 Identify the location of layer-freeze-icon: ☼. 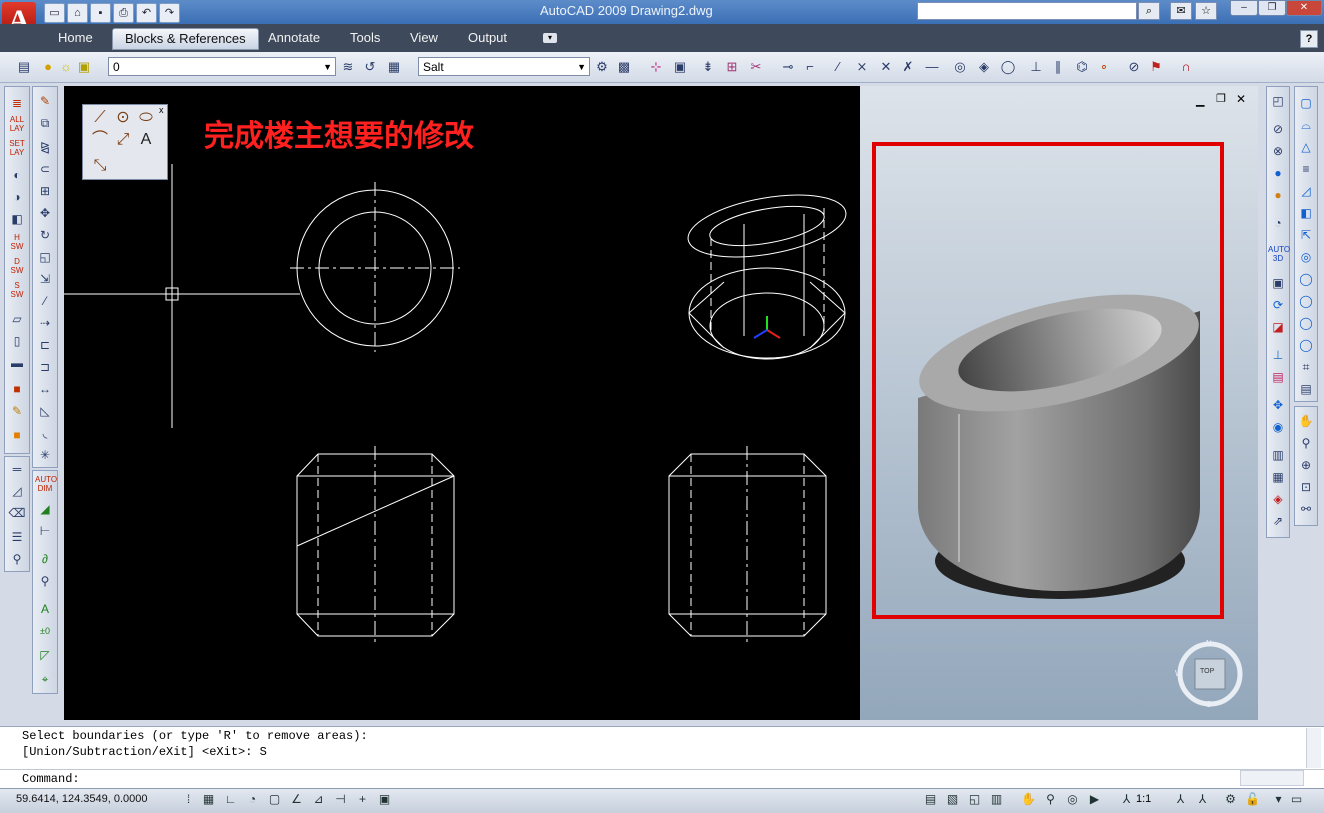
(66, 67).